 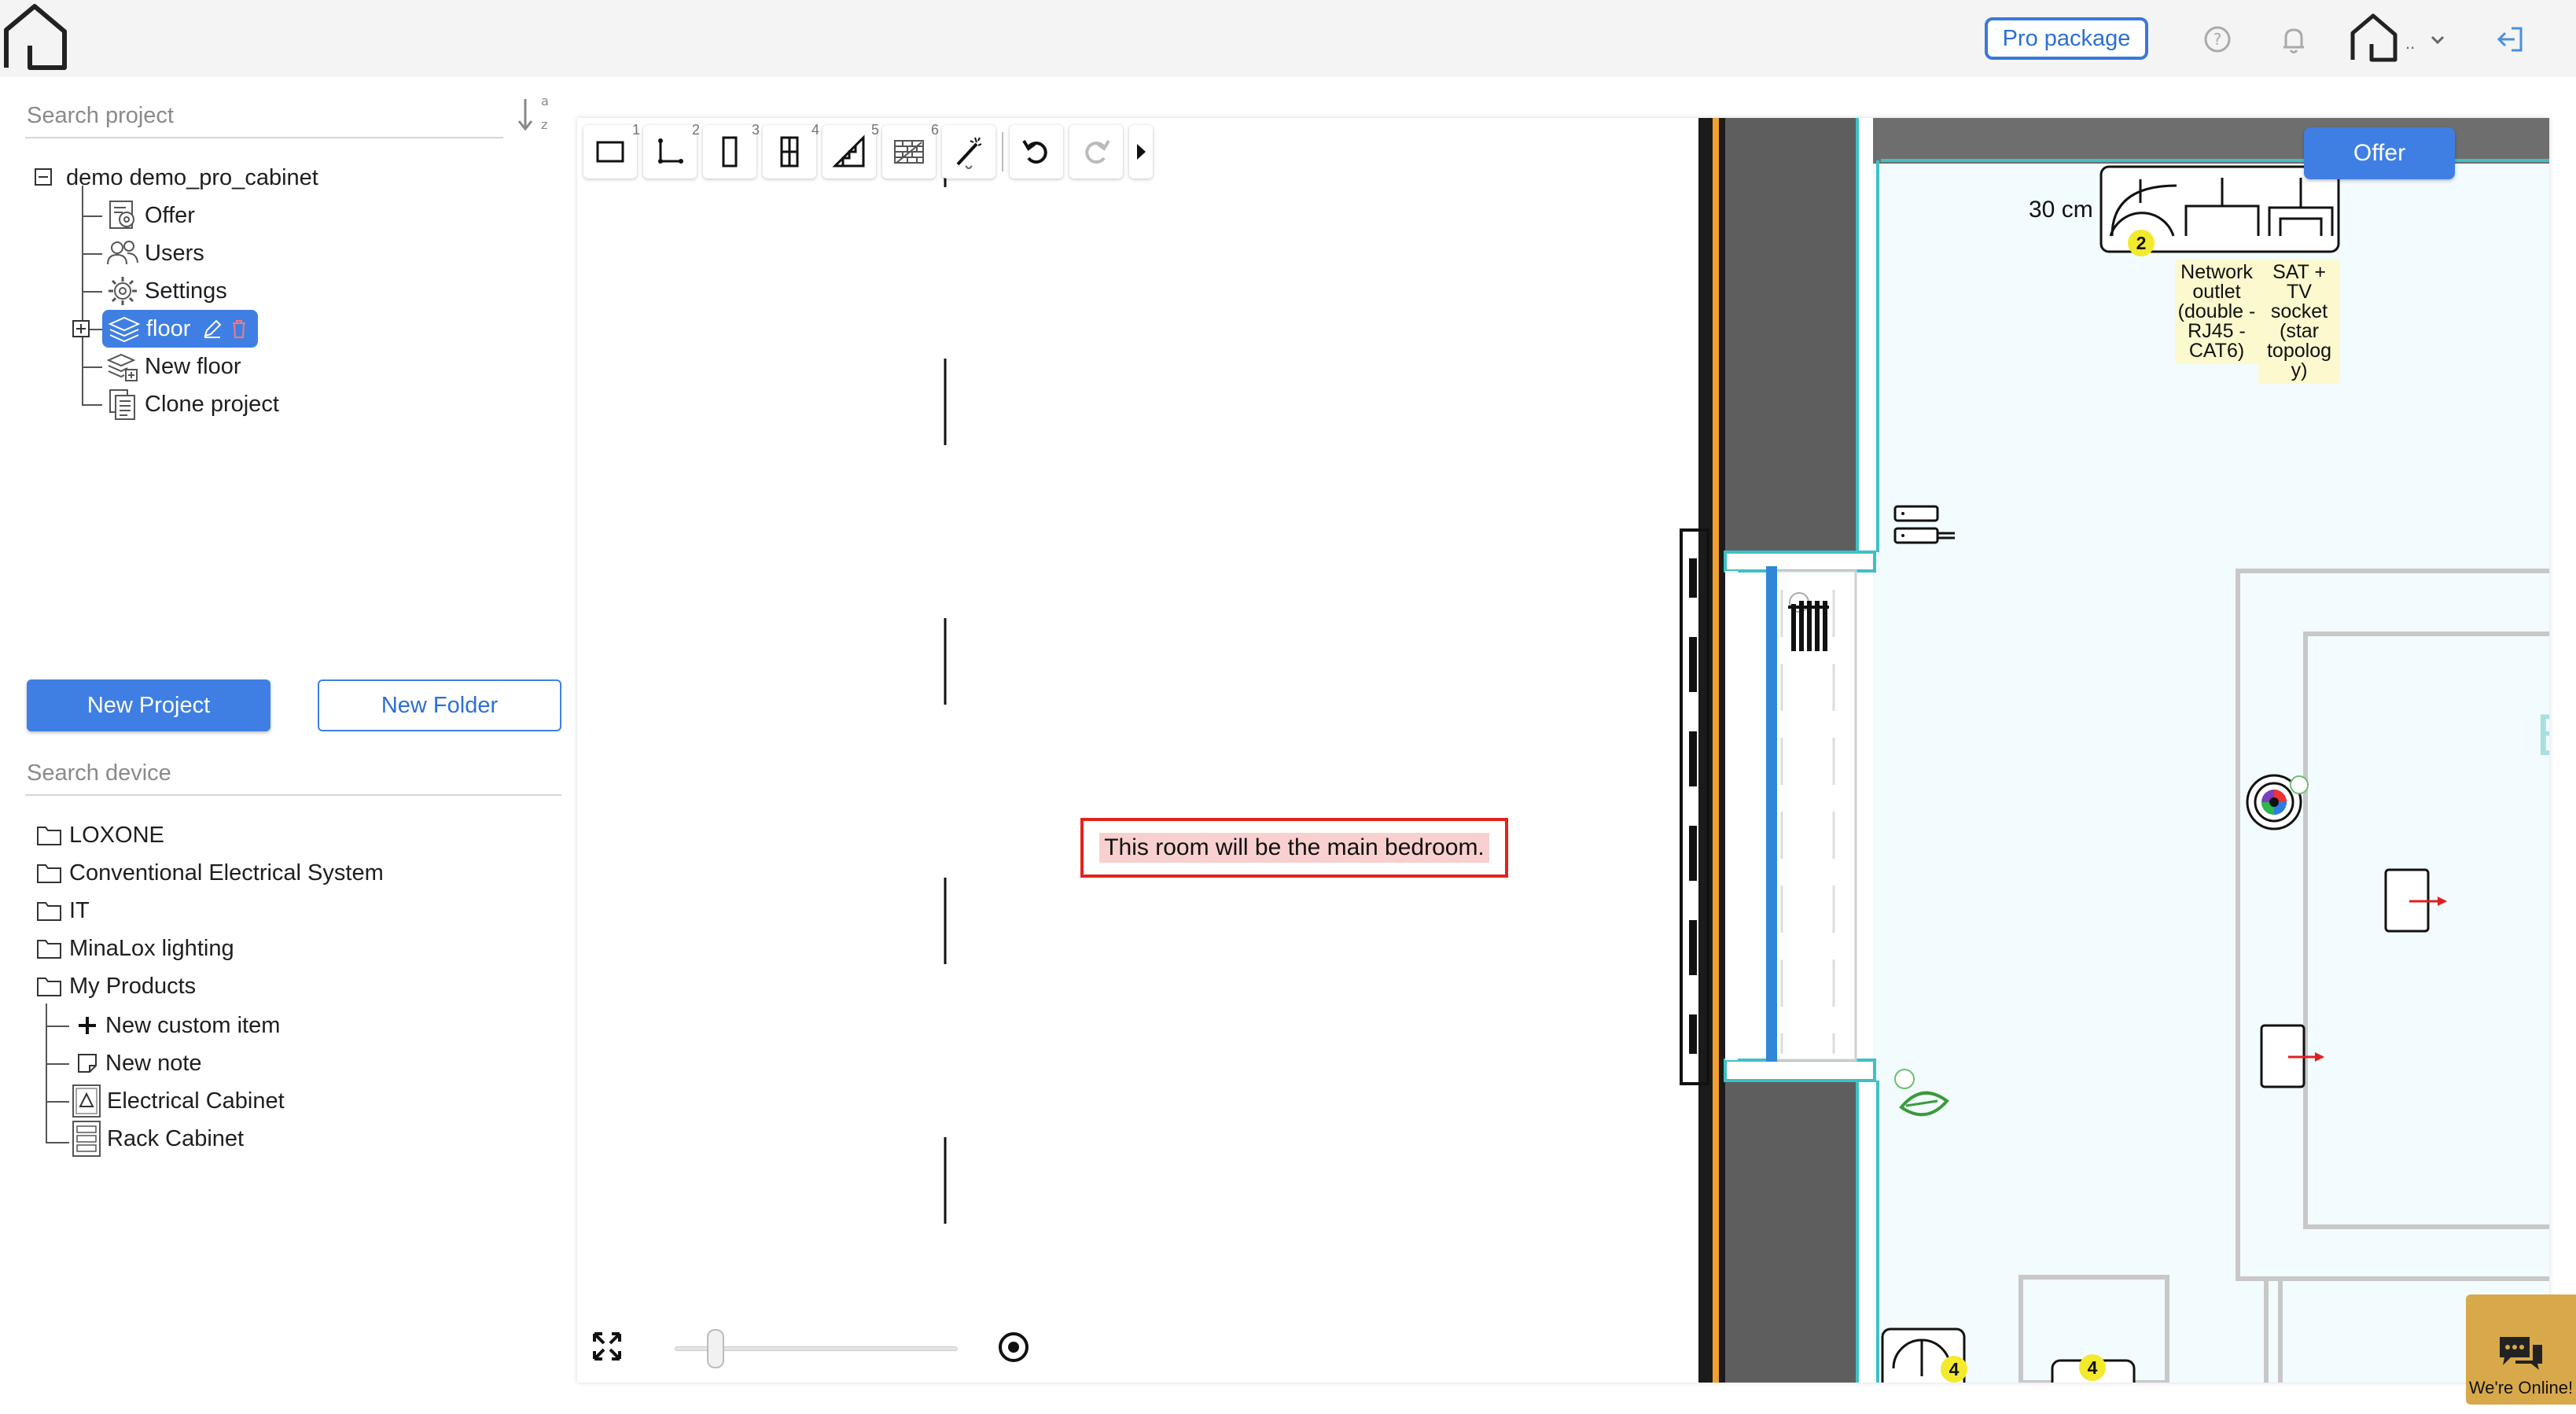 I want to click on device-folder-minalox-lighting: MinaLox lighting, so click(x=135, y=948).